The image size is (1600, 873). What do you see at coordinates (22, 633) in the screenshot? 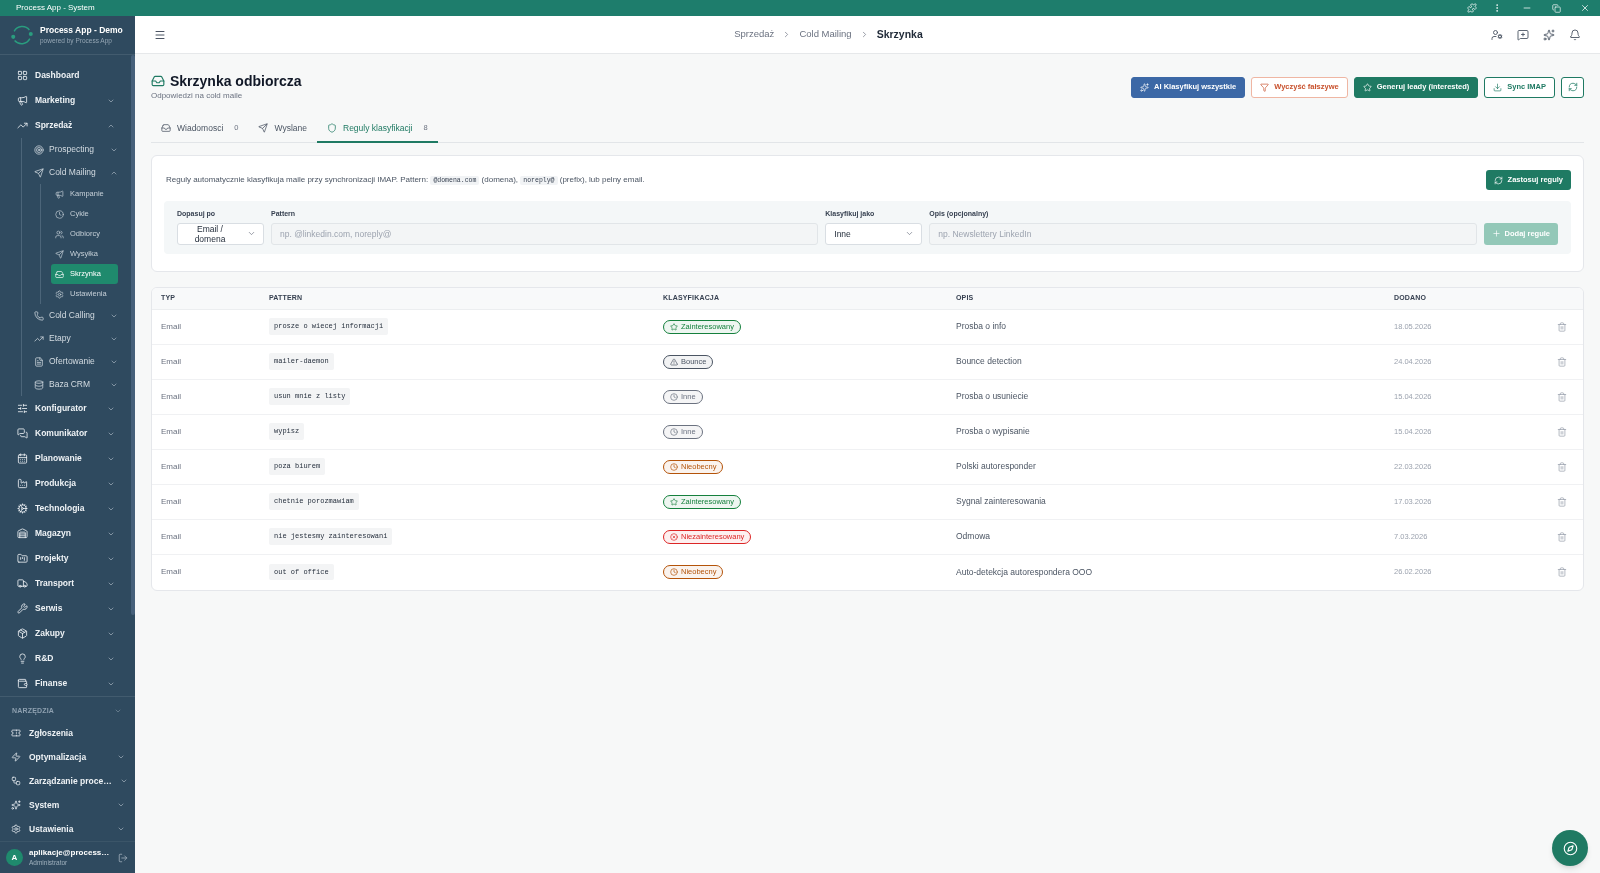
I see `box-icon` at bounding box center [22, 633].